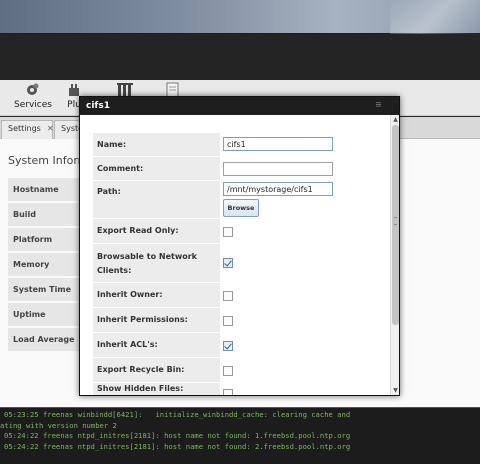 This screenshot has height=464, width=480. Describe the element at coordinates (228, 232) in the screenshot. I see `export-read-only-checkbox` at that location.